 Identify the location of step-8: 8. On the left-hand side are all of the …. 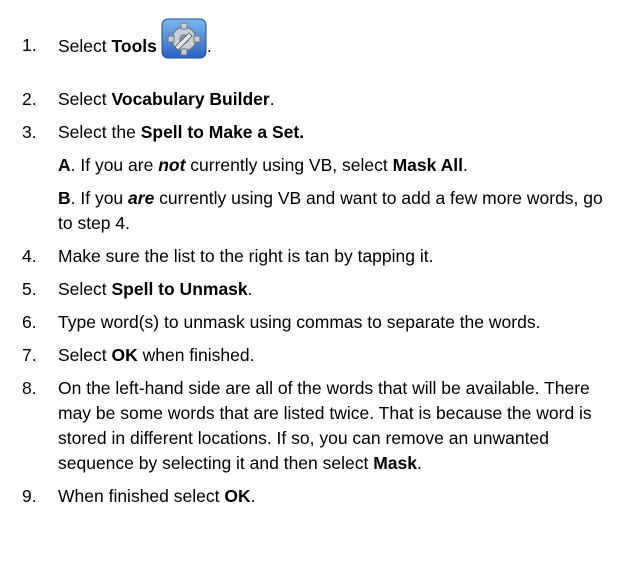
(307, 425).